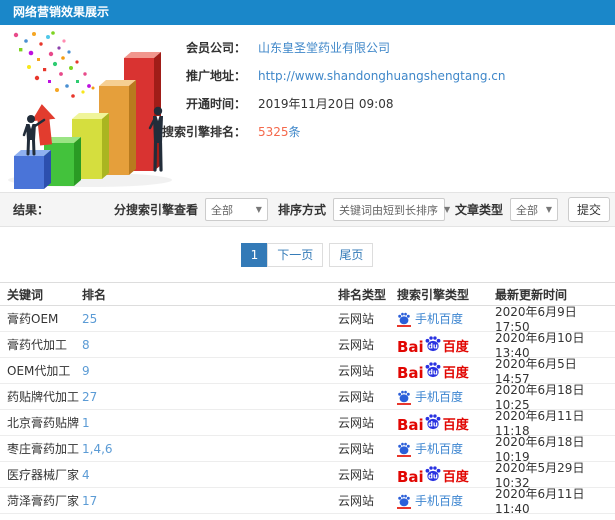 The width and height of the screenshot is (615, 520). I want to click on engine-select-value: 全部, so click(221, 210).